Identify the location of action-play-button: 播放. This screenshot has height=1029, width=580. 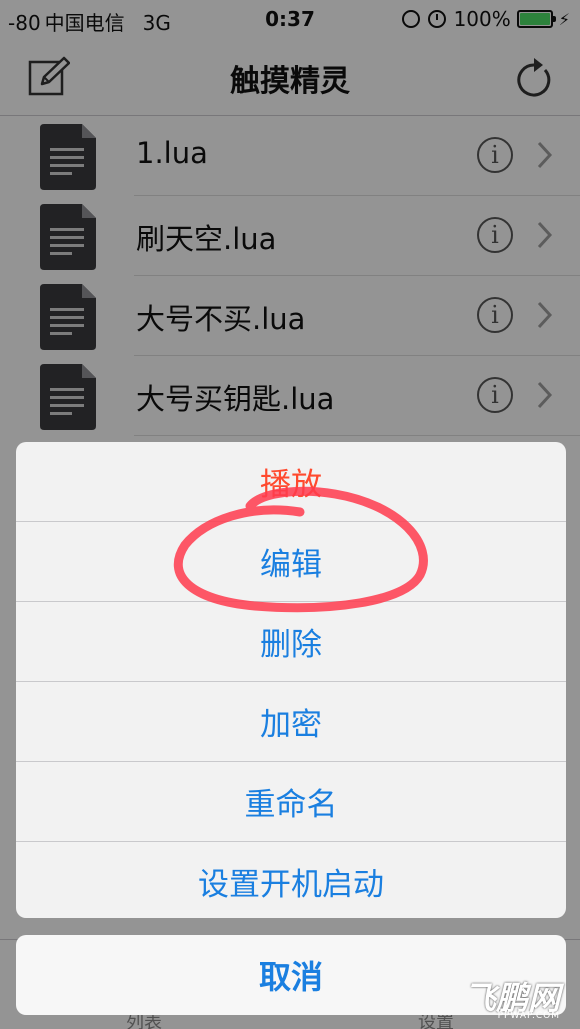
(291, 482).